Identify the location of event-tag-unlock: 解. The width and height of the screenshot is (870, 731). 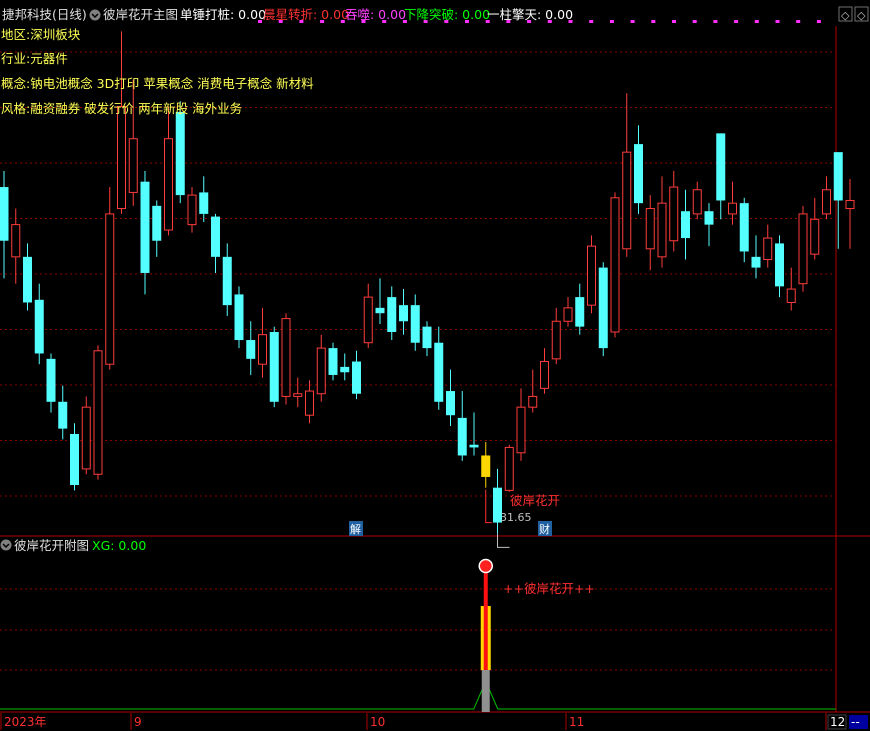
(356, 528).